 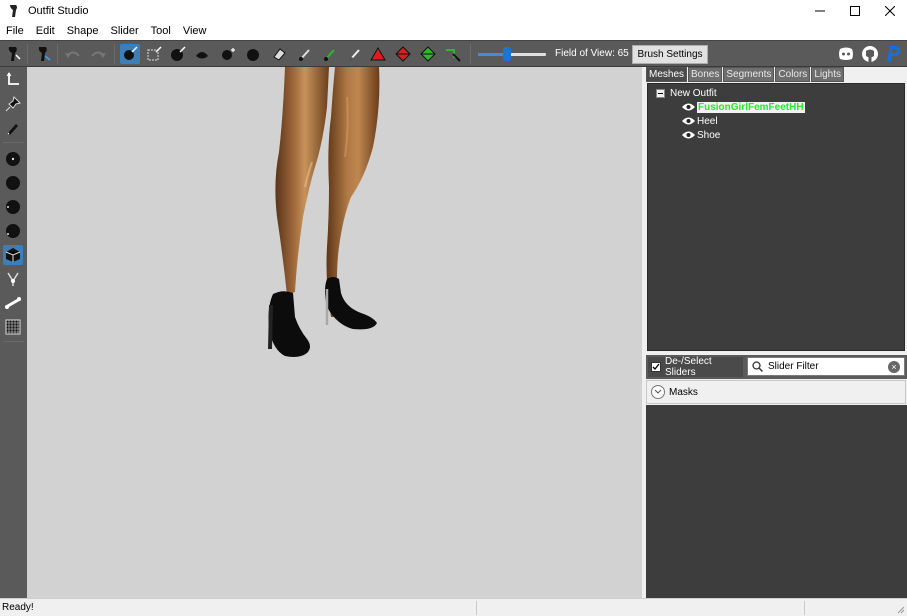 I want to click on tab-bones: Bones, so click(x=705, y=74).